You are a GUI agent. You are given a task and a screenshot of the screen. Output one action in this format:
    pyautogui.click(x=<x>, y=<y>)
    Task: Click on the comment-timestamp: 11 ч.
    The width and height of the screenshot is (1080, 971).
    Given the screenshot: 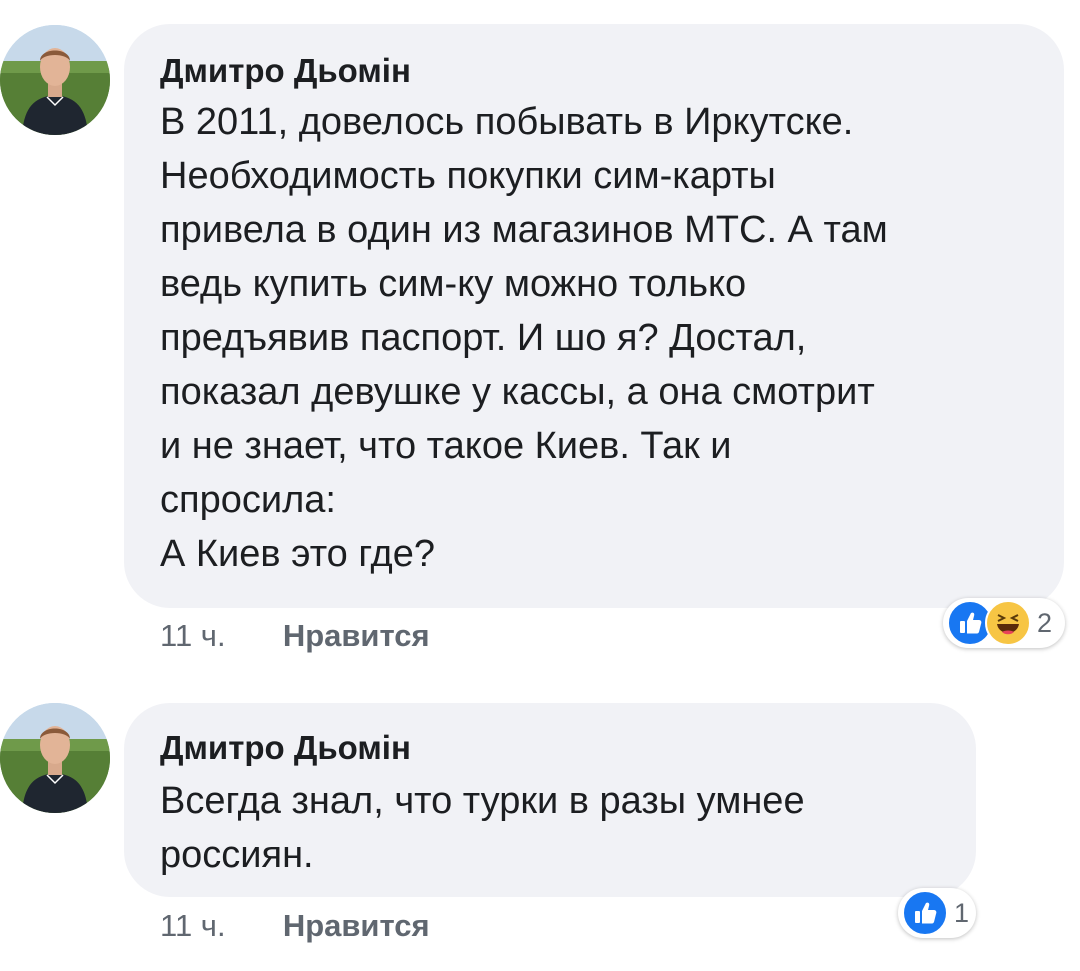 What is the action you would take?
    pyautogui.click(x=193, y=925)
    